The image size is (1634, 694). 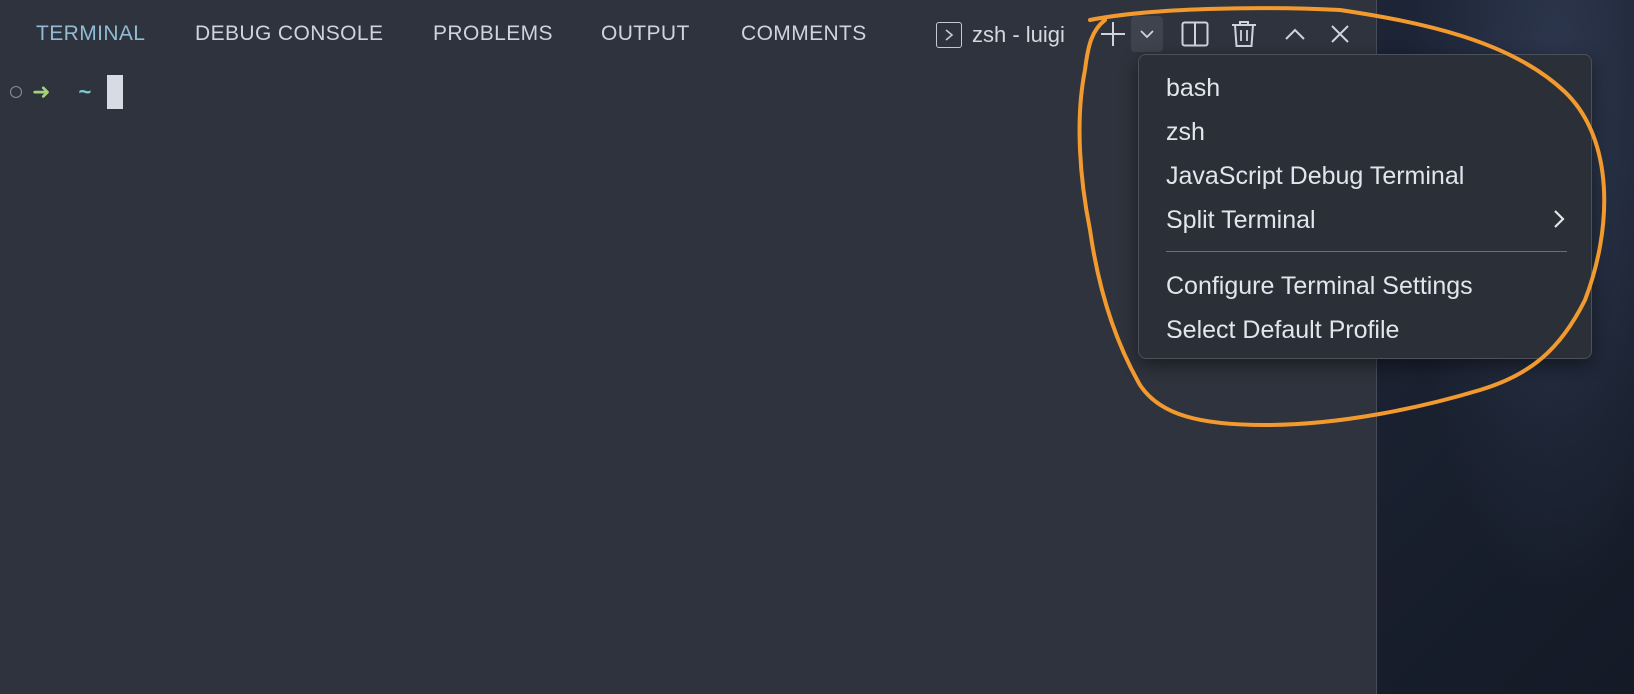 I want to click on terminal-prompt-line: ➜ ~, so click(x=67, y=92).